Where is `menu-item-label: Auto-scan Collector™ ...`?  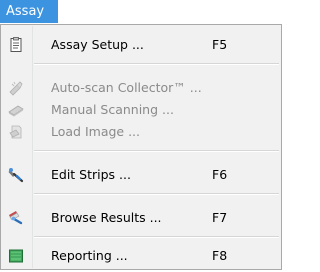 menu-item-label: Auto-scan Collector™ ... is located at coordinates (126, 87).